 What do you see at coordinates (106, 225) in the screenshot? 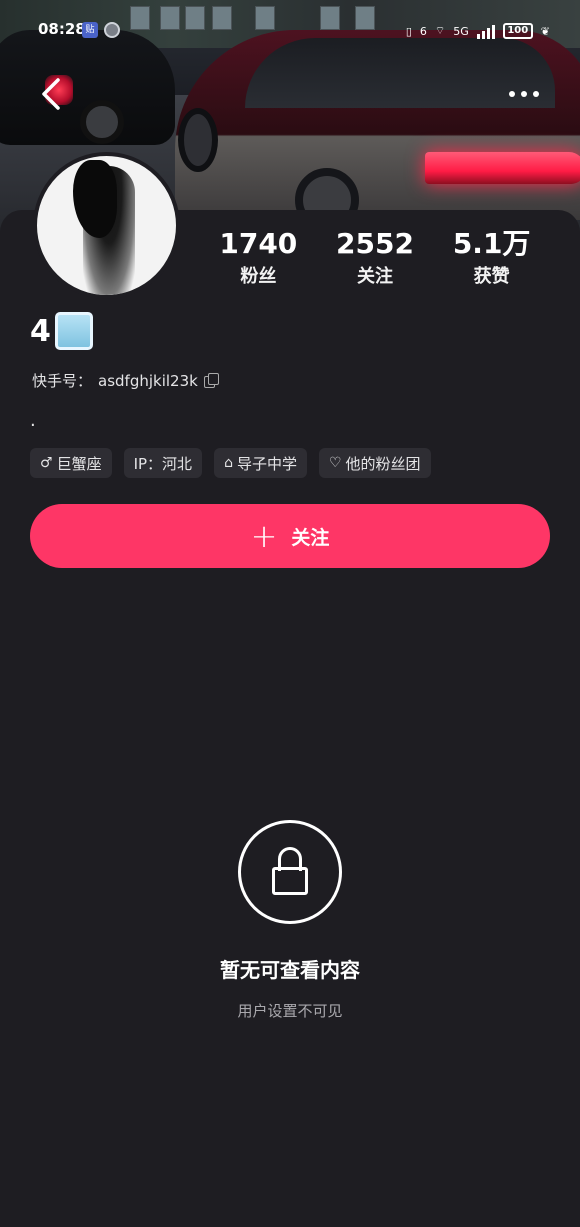
I see `avatar` at bounding box center [106, 225].